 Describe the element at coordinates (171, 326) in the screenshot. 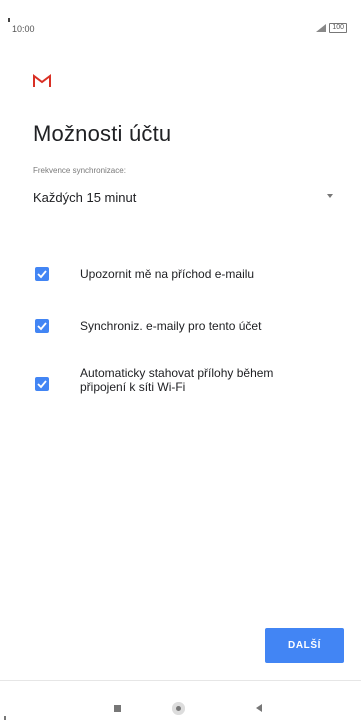

I see `option-label-sync: Synchroniz. e-maily pro tento účet` at that location.